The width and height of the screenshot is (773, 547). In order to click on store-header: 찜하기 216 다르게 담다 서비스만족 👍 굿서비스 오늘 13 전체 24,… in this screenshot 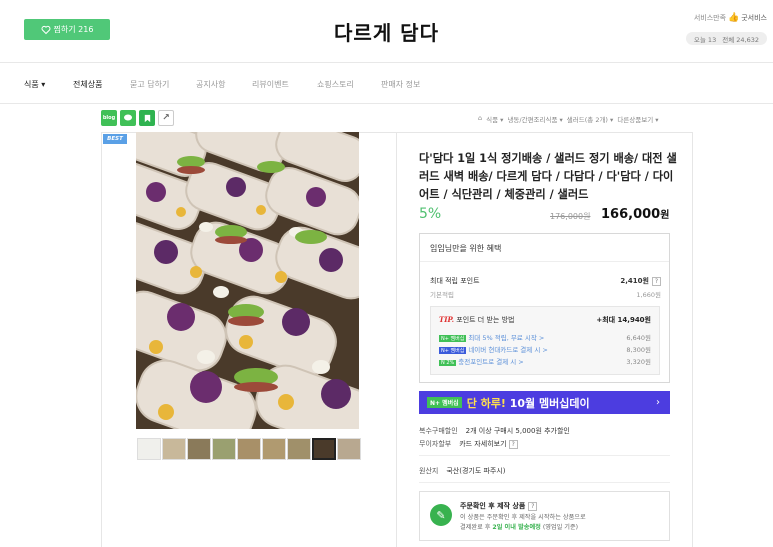, I will do `click(386, 31)`.